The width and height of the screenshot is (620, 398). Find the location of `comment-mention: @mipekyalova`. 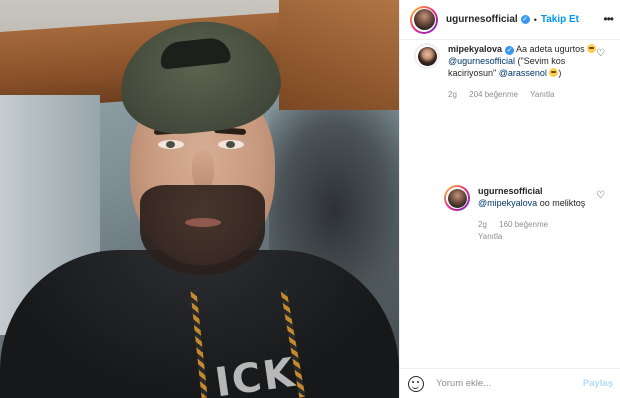

comment-mention: @mipekyalova is located at coordinates (507, 203).